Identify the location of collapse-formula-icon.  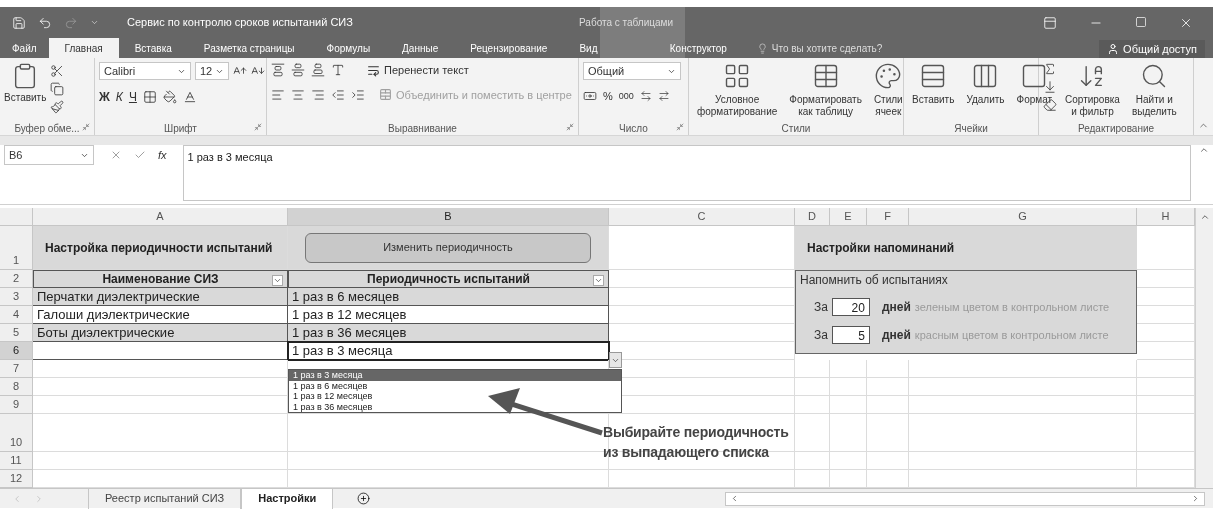
(1204, 150).